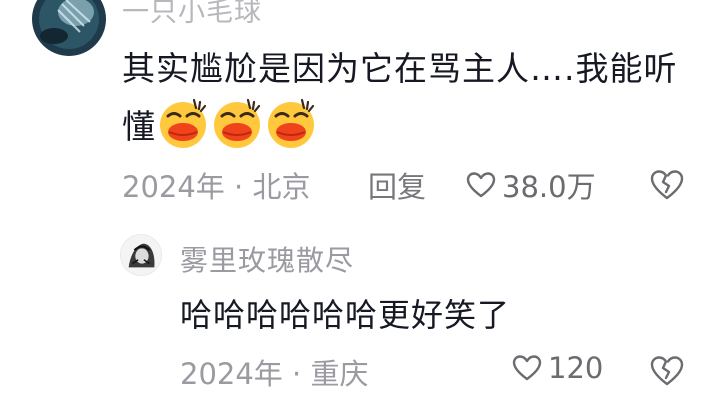 The width and height of the screenshot is (720, 405). What do you see at coordinates (192, 14) in the screenshot?
I see `commenter-username: 一只小毛球` at bounding box center [192, 14].